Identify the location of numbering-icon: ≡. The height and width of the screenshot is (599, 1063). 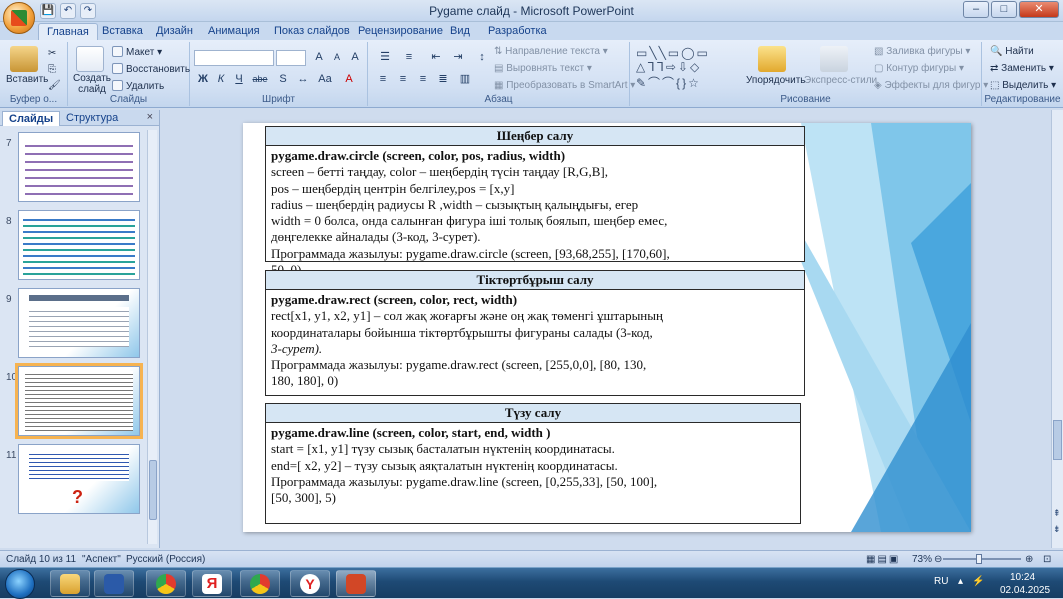
(409, 58).